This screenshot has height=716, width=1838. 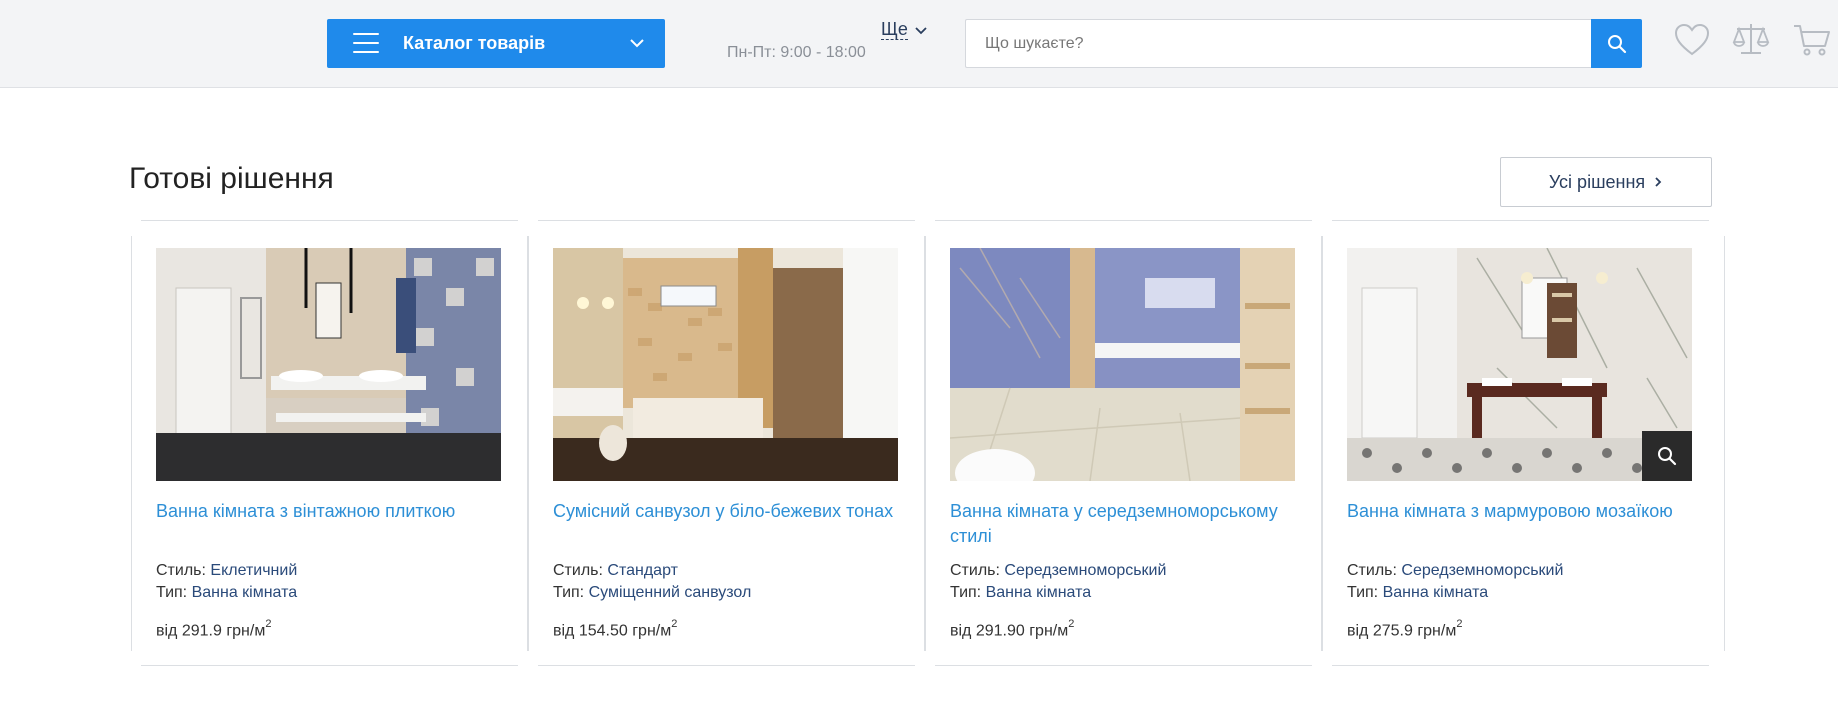 What do you see at coordinates (612, 631) in the screenshot?
I see `price-text: від 154.50 грн/м` at bounding box center [612, 631].